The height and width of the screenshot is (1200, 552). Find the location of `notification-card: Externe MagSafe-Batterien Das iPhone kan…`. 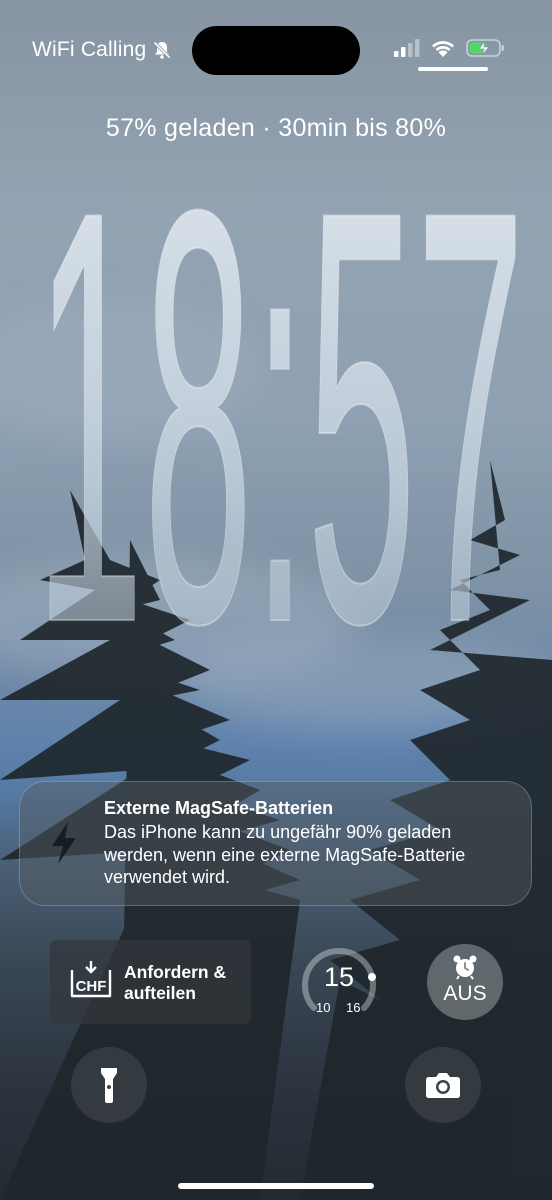

notification-card: Externe MagSafe-Batterien Das iPhone kan… is located at coordinates (275, 843).